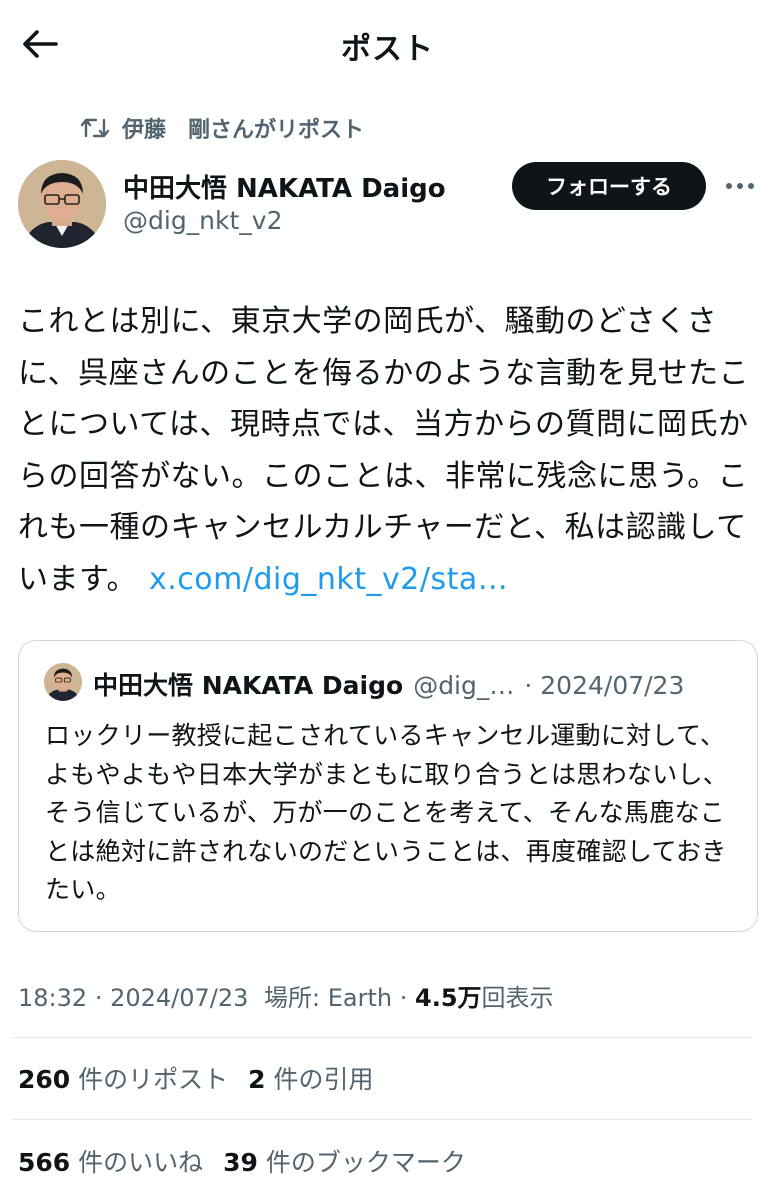 This screenshot has height=1200, width=775. I want to click on repost-indicator: 伊藤 剛さんがリポスト, so click(222, 128).